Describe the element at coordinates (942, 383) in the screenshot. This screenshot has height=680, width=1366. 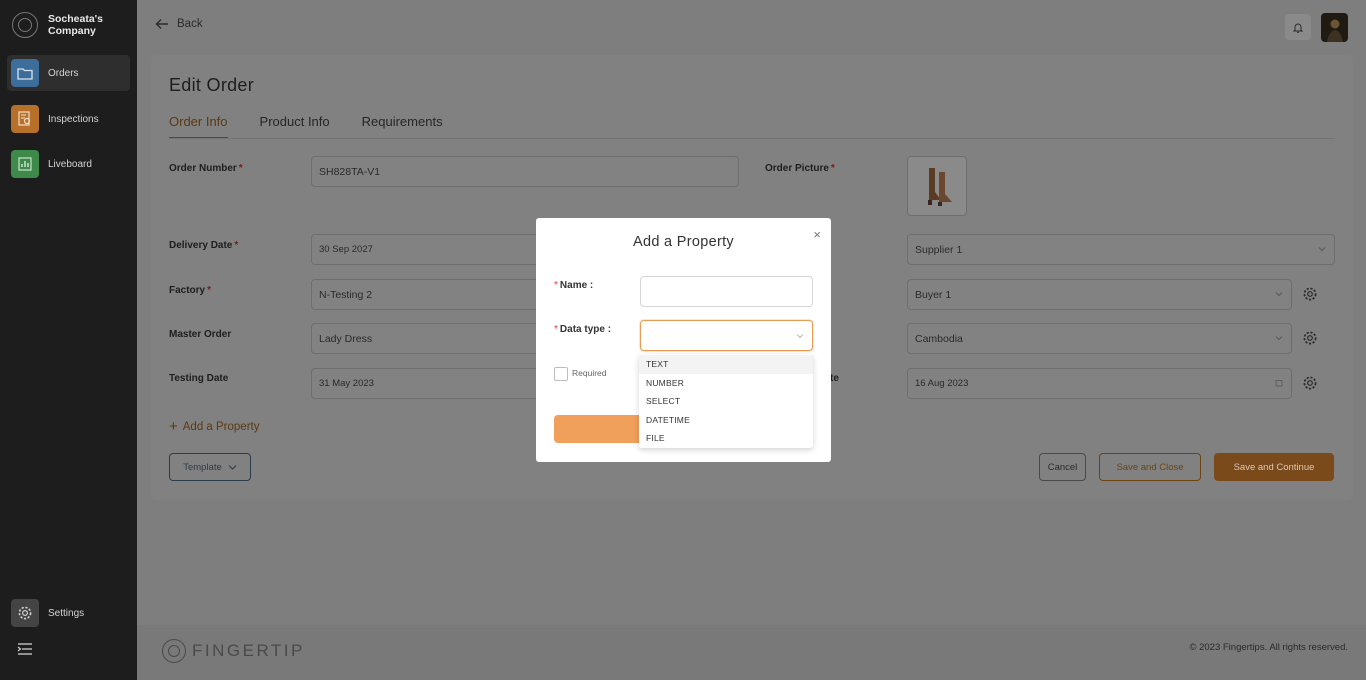
I see `right-date-value: 16 Aug 2023` at that location.